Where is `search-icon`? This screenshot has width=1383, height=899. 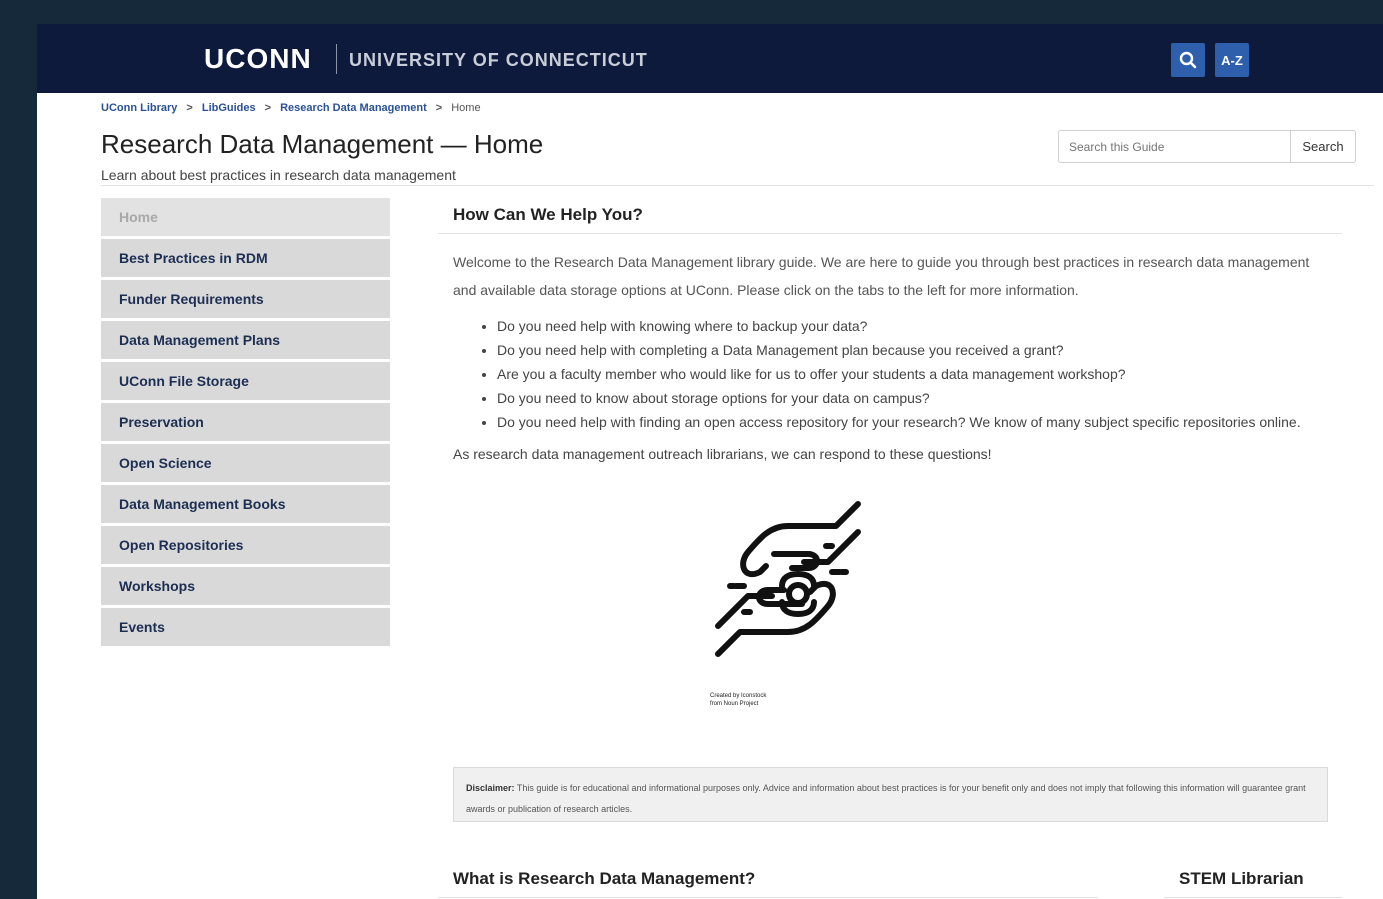
search-icon is located at coordinates (1188, 60).